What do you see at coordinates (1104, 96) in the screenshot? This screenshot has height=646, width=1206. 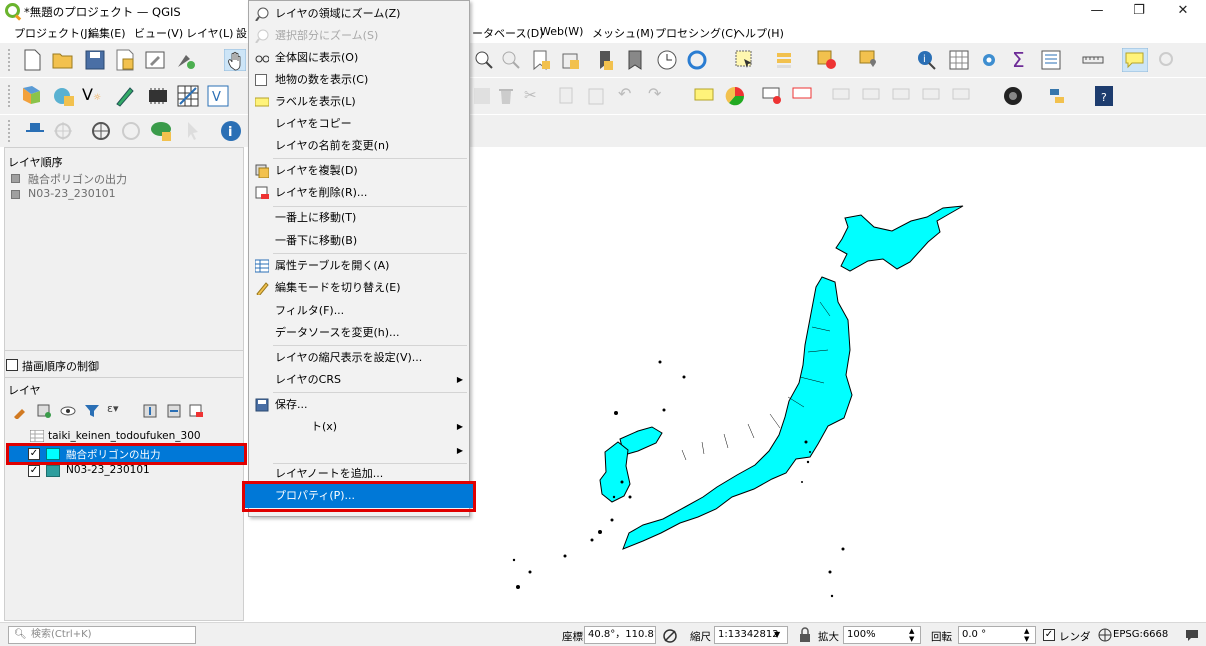 I see `help-book-icon: ?` at bounding box center [1104, 96].